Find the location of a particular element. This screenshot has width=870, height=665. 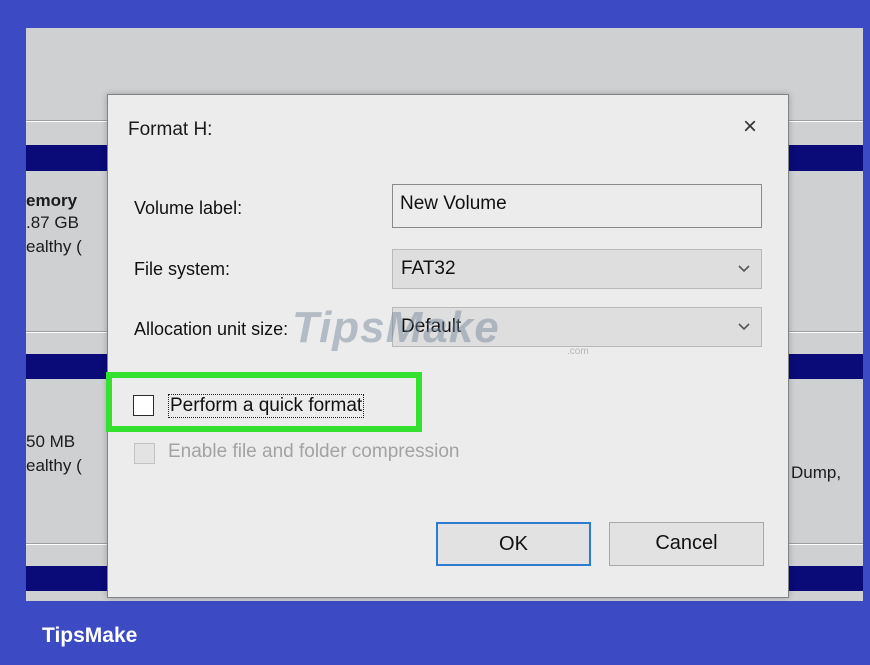

quick-format-label: Perform a quick format is located at coordinates (266, 406).